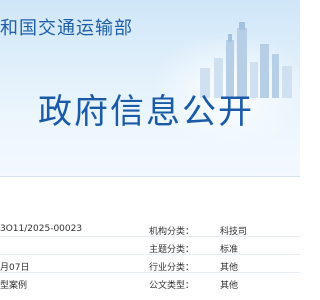 This screenshot has width=320, height=300. I want to click on banner-divider, so click(150, 176).